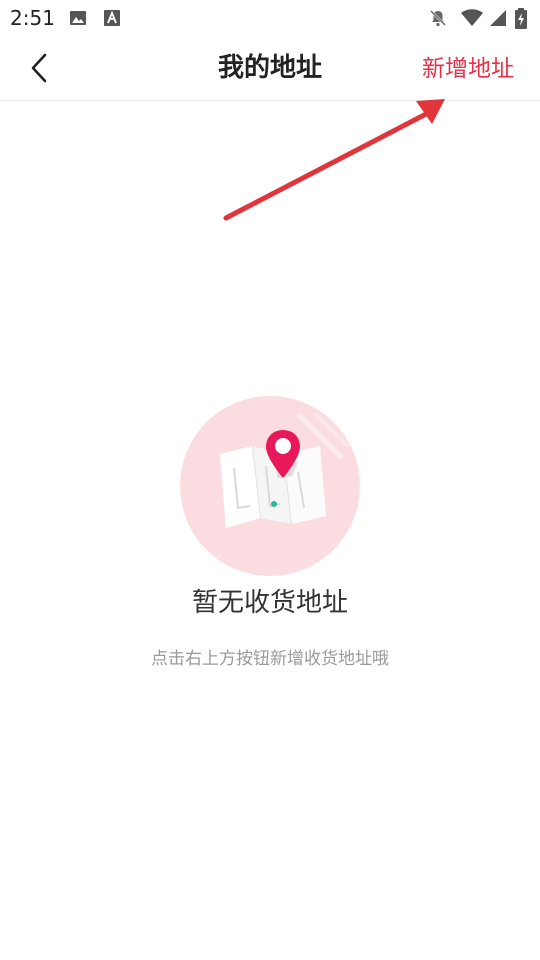  I want to click on image-icon, so click(78, 18).